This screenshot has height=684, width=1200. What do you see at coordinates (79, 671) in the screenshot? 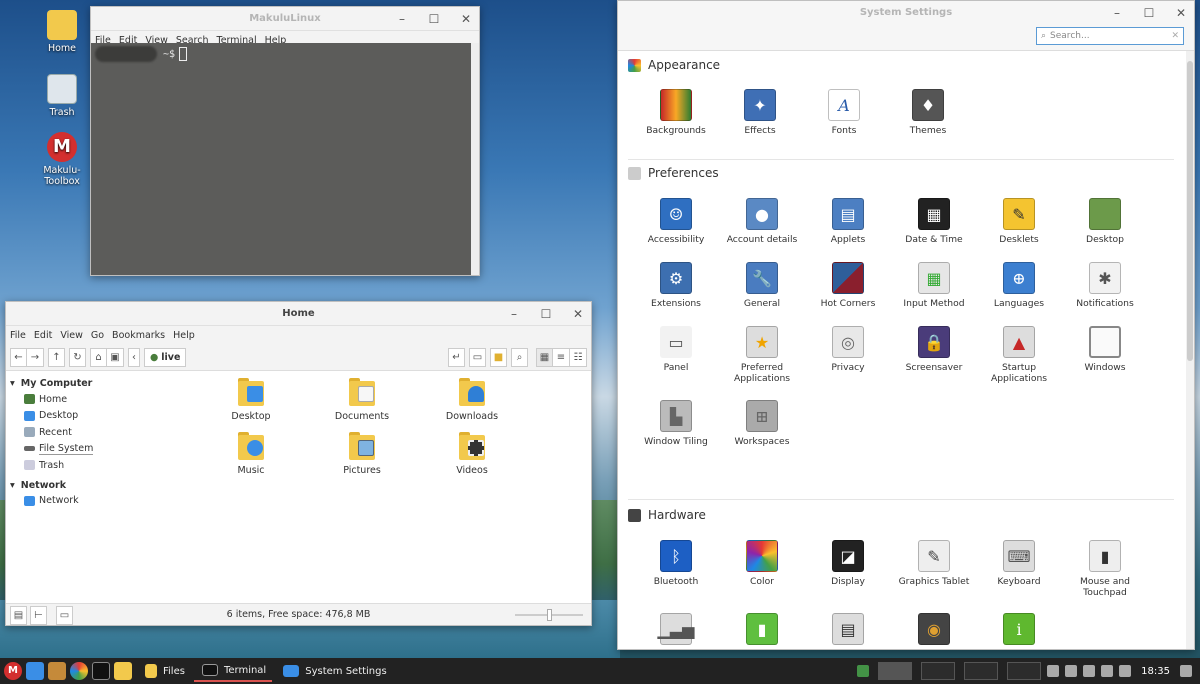
I see `browser-icon` at bounding box center [79, 671].